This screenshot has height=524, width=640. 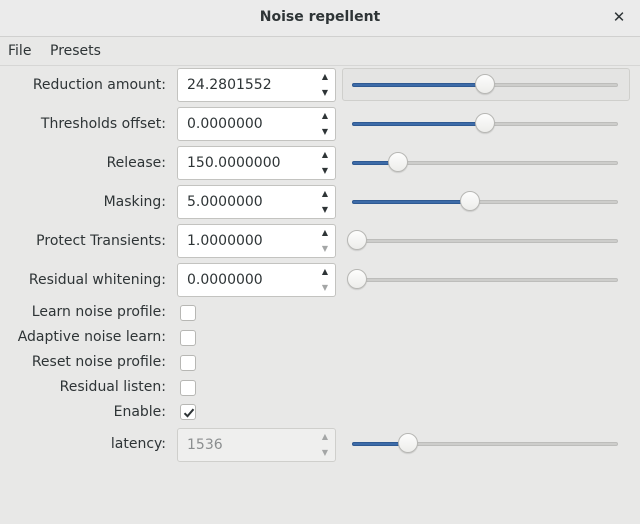 I want to click on thresholds-offset-label: Thresholds offset:, so click(x=103, y=124).